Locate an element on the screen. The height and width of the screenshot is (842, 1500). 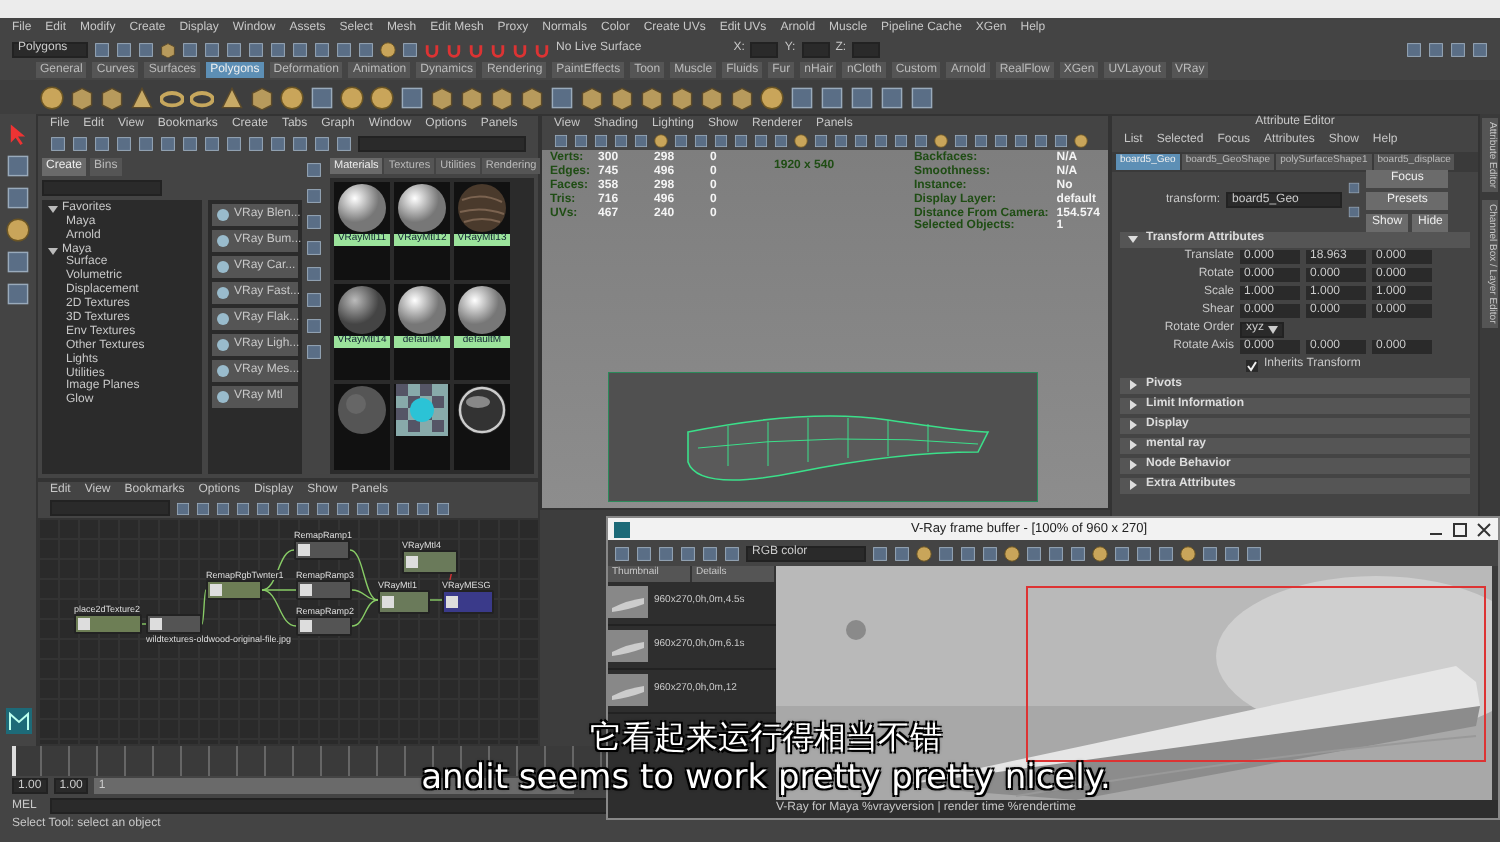
render-region-frame is located at coordinates (1256, 674).